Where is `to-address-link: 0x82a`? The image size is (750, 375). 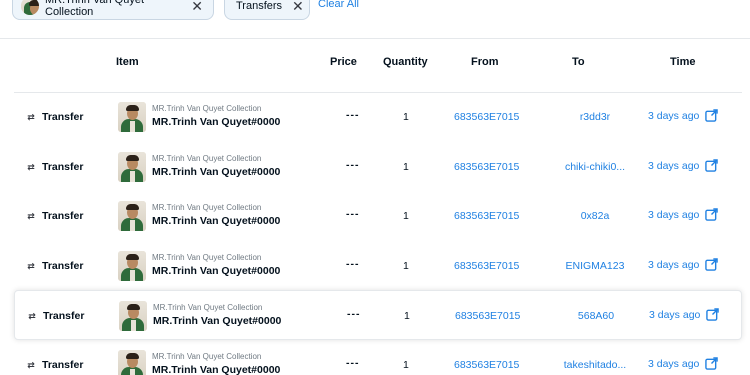 to-address-link: 0x82a is located at coordinates (595, 216).